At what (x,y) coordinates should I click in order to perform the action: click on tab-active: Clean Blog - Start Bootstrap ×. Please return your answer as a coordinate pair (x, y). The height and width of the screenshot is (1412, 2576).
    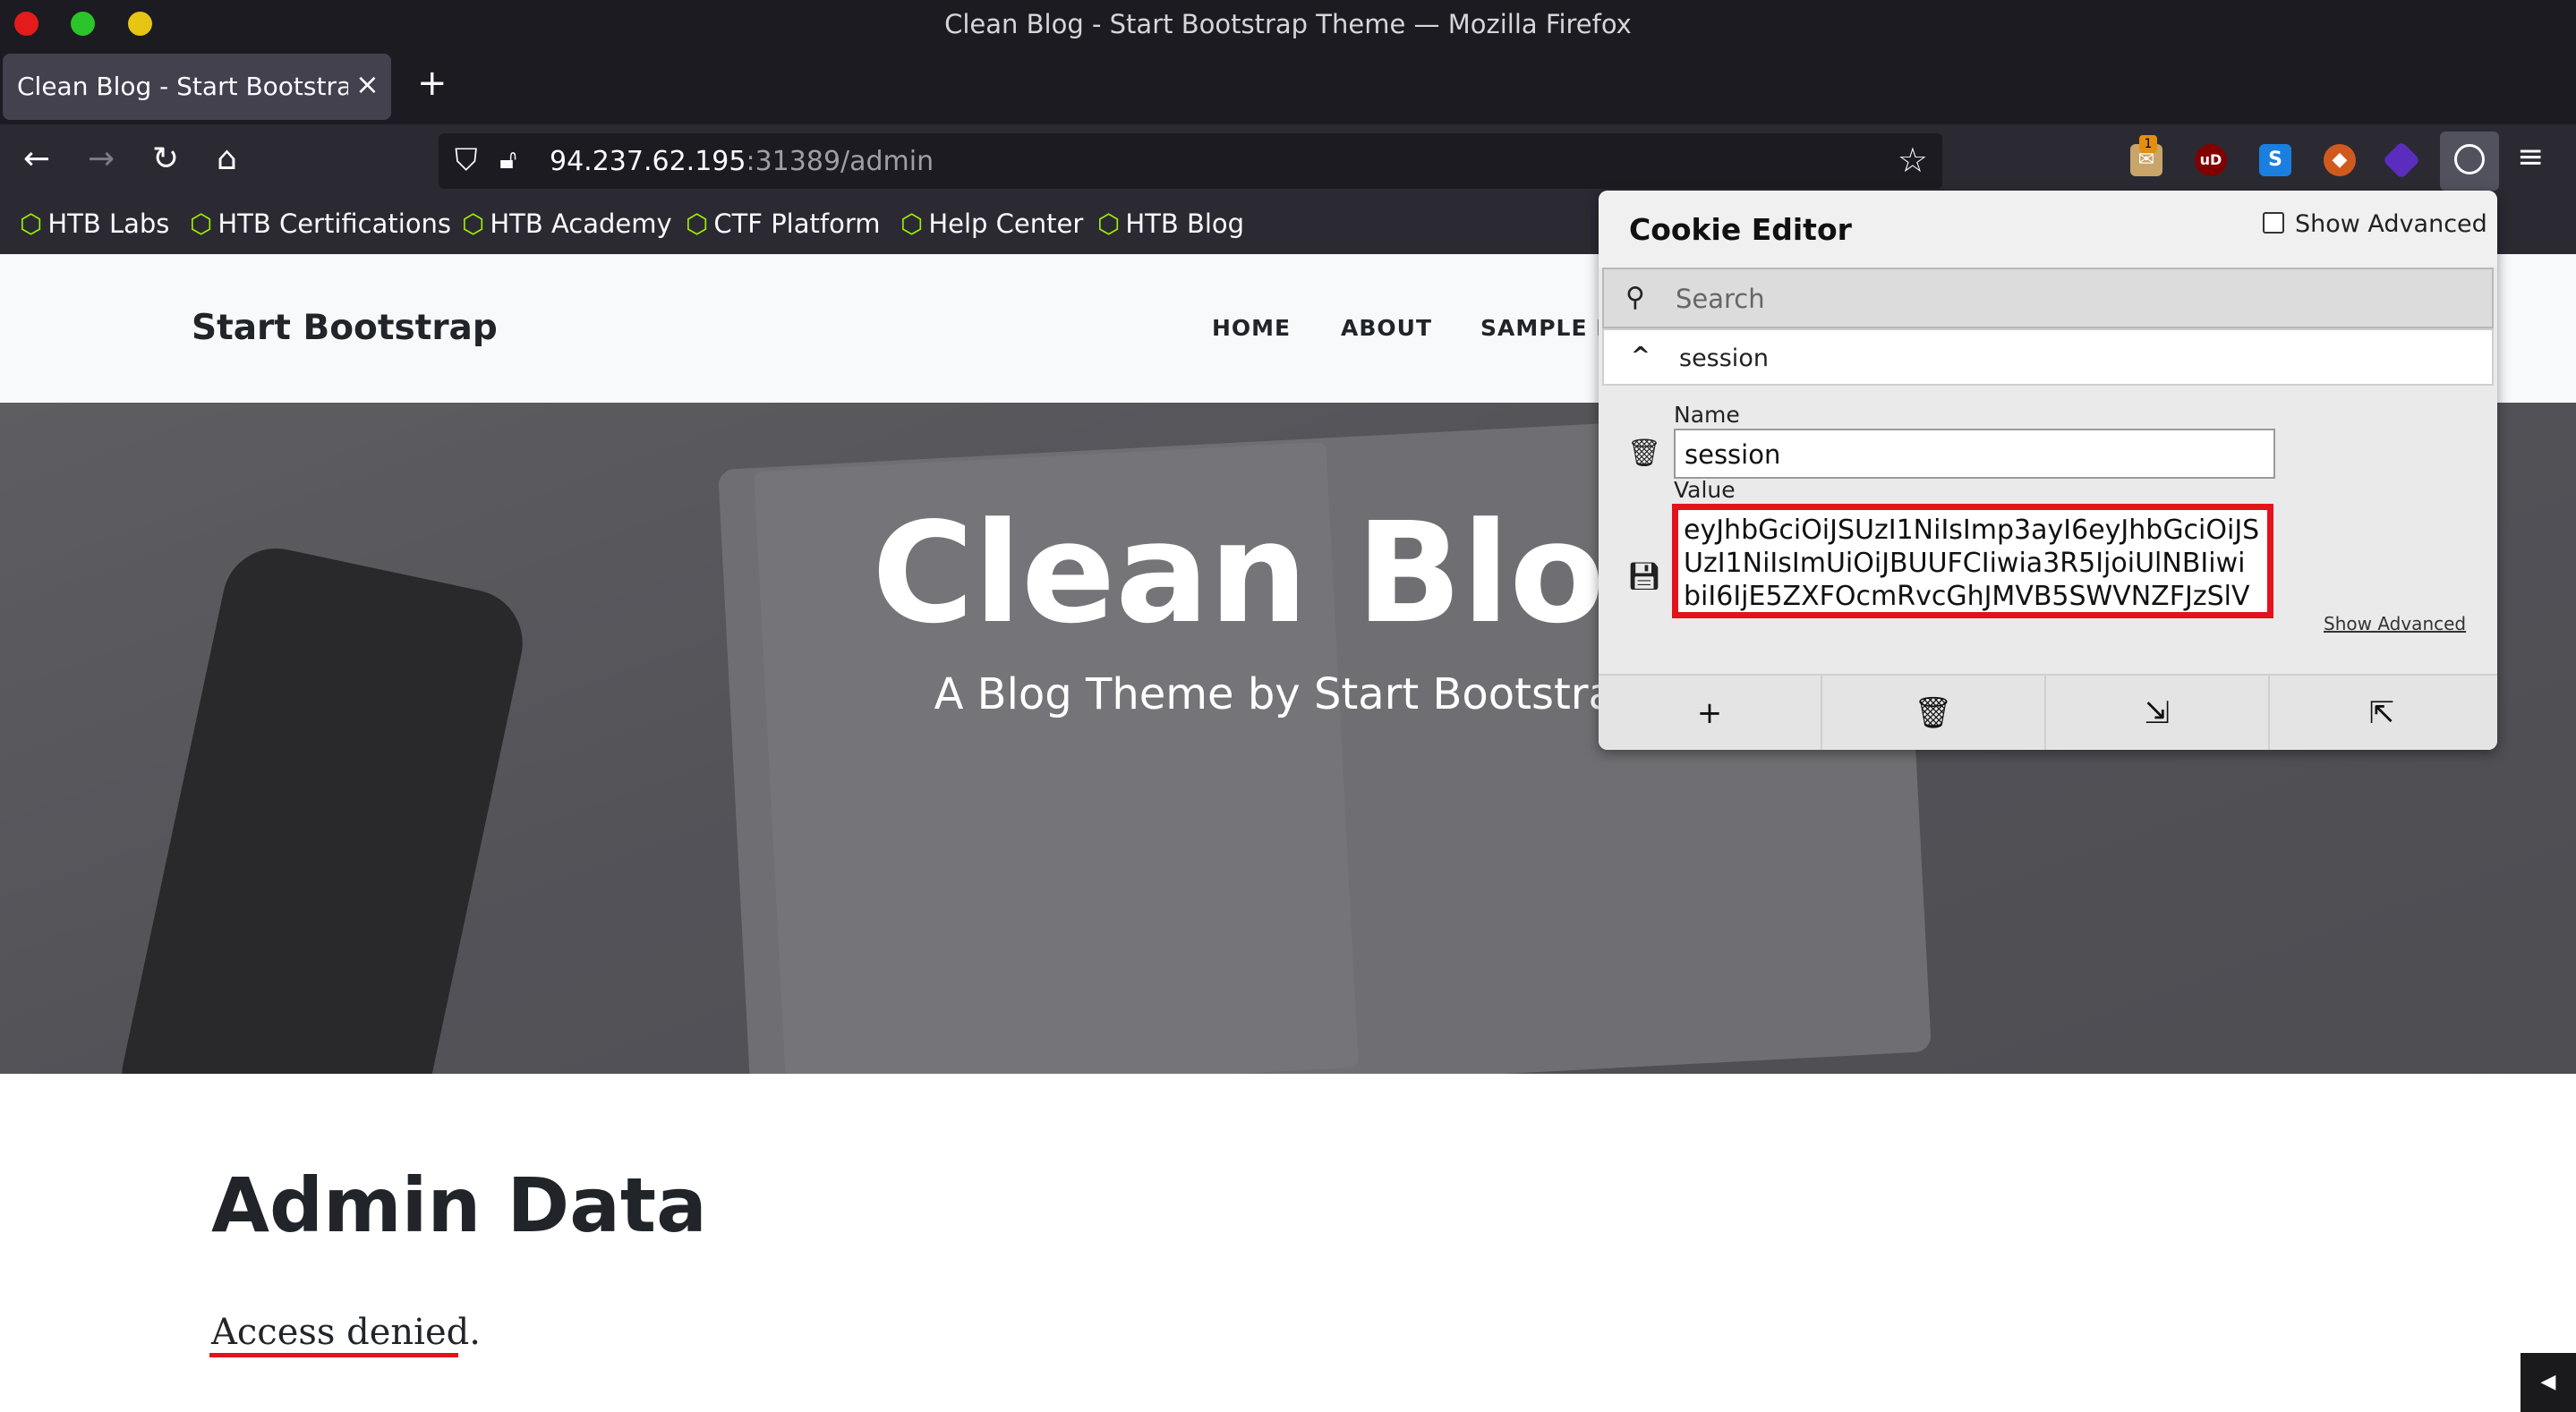
    Looking at the image, I should click on (197, 87).